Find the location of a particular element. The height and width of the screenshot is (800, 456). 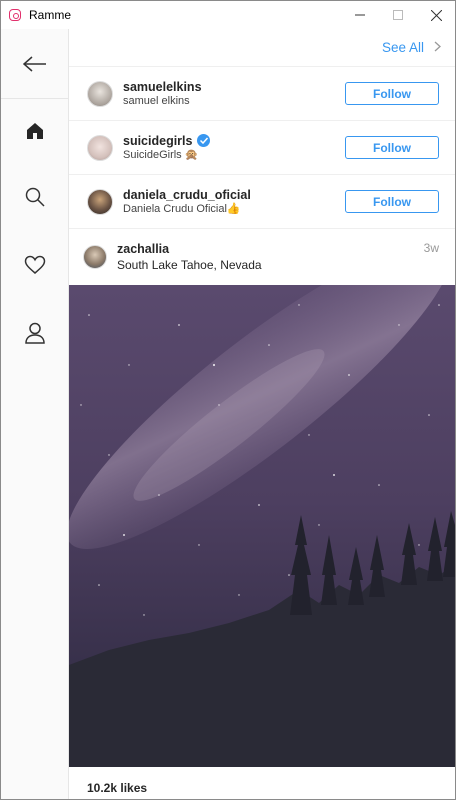

profile-button is located at coordinates (35, 333).